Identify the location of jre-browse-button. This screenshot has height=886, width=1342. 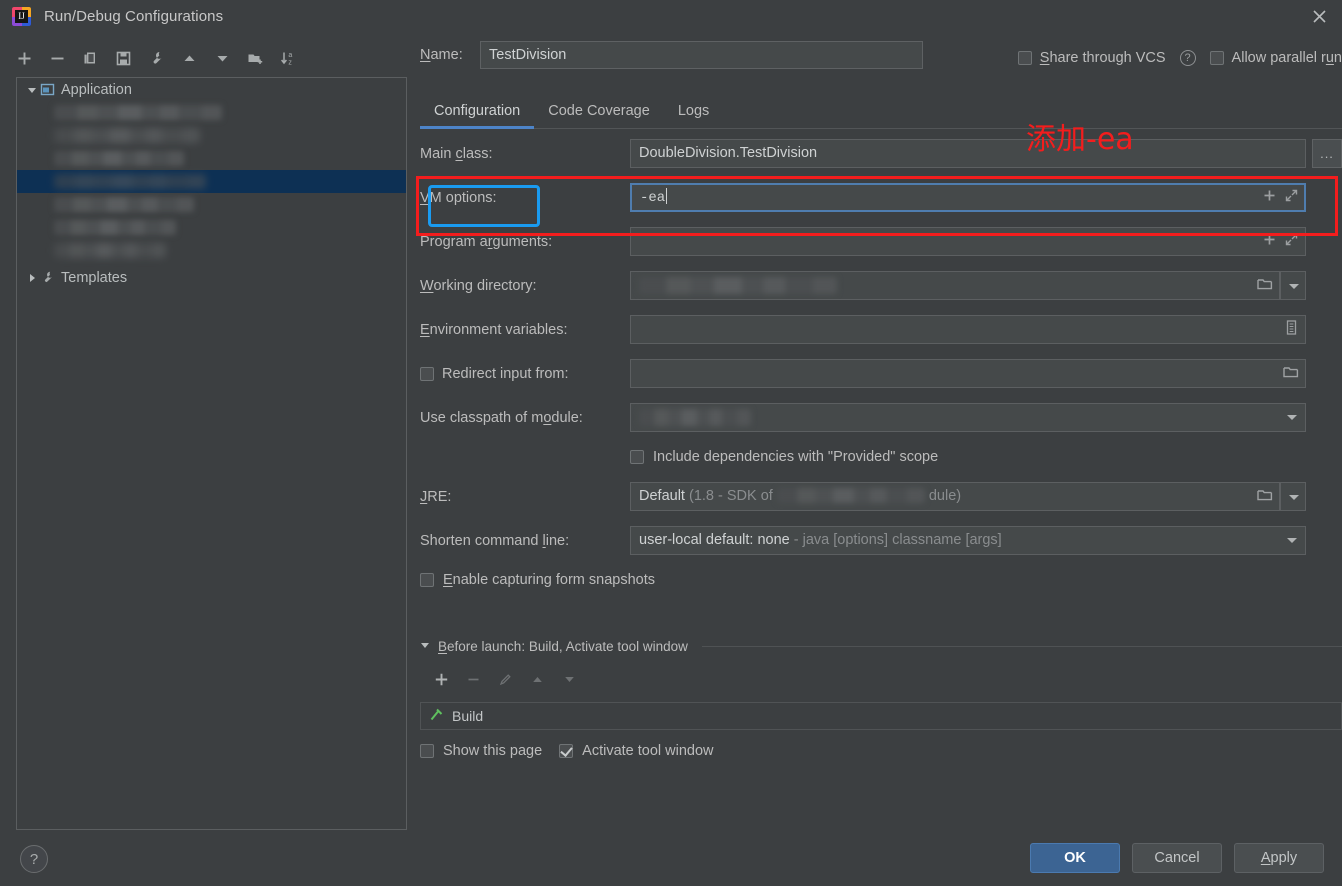
(1265, 496).